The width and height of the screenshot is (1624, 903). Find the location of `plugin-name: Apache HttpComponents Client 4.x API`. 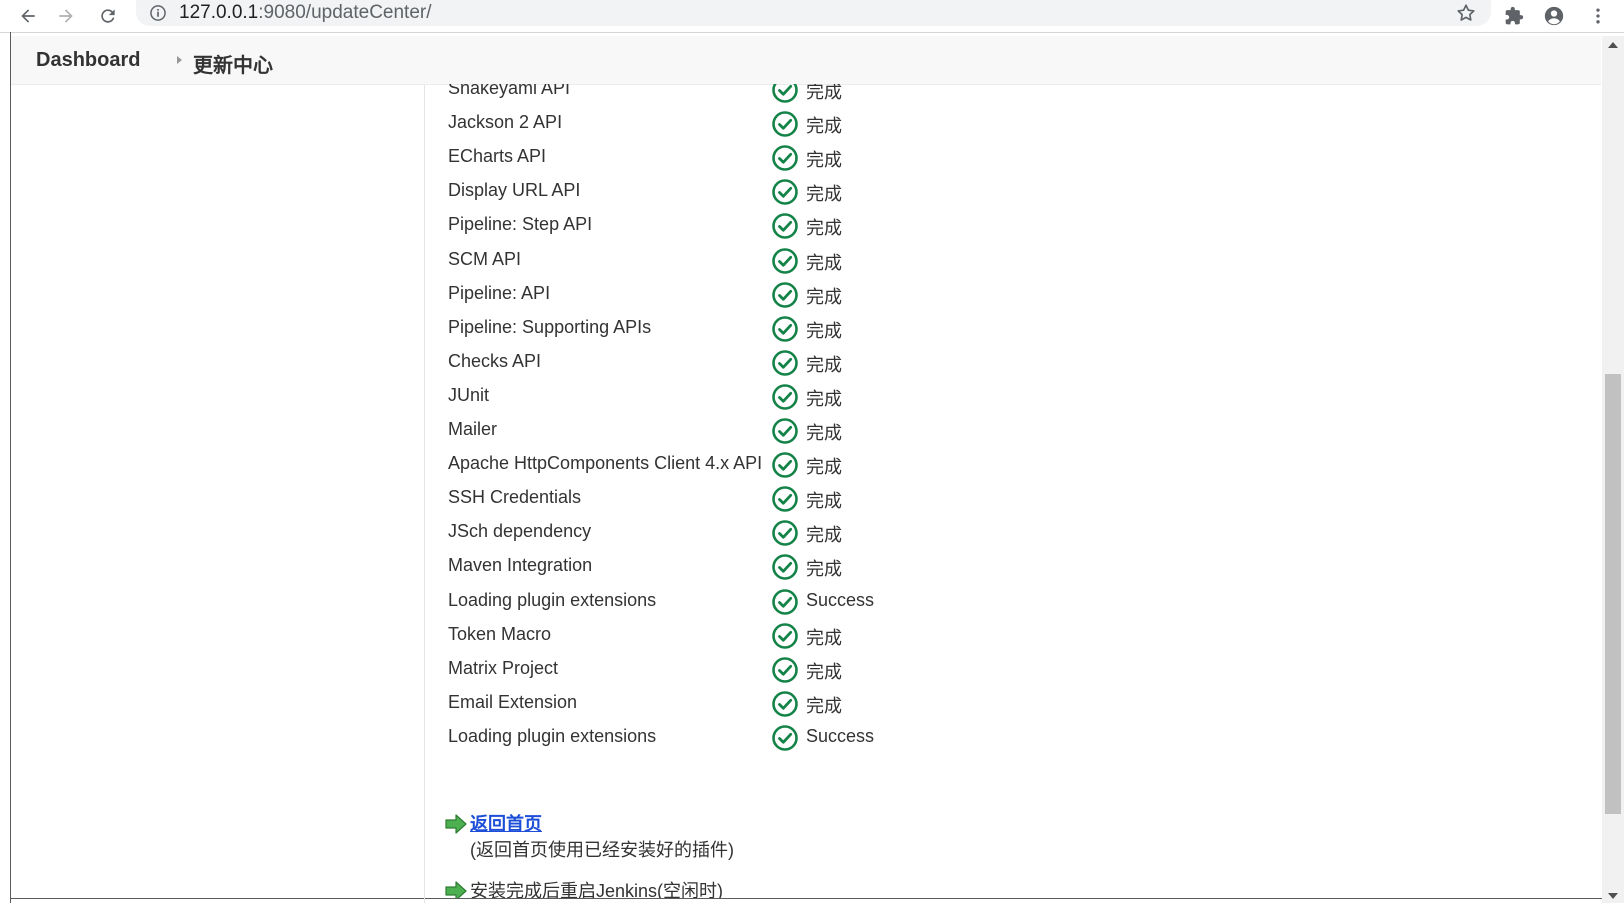

plugin-name: Apache HttpComponents Client 4.x API is located at coordinates (605, 463).